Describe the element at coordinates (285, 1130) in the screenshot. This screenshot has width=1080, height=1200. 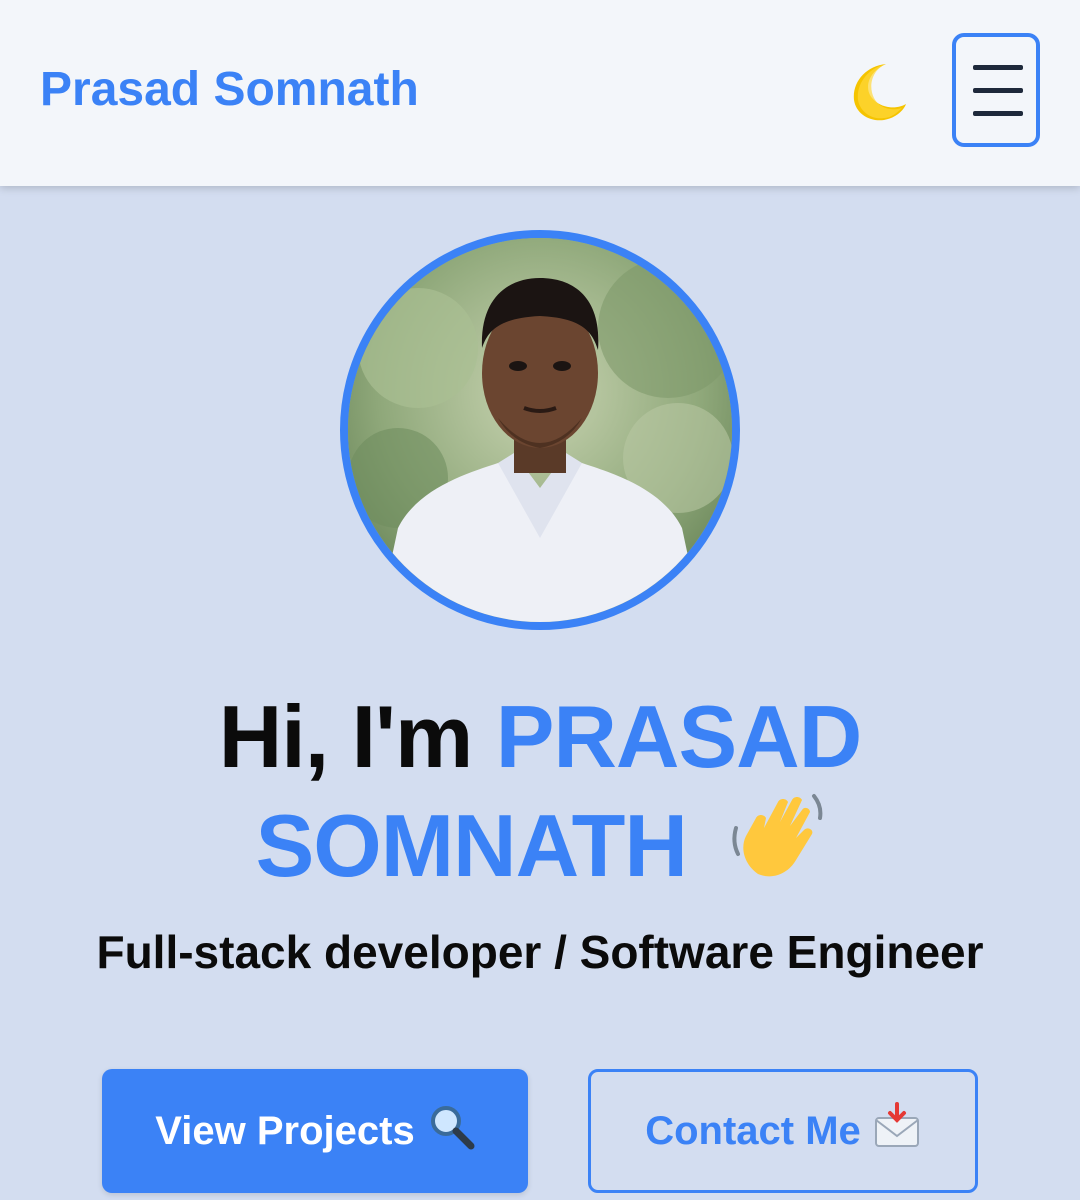
I see `view-projects-label: View Projects` at that location.